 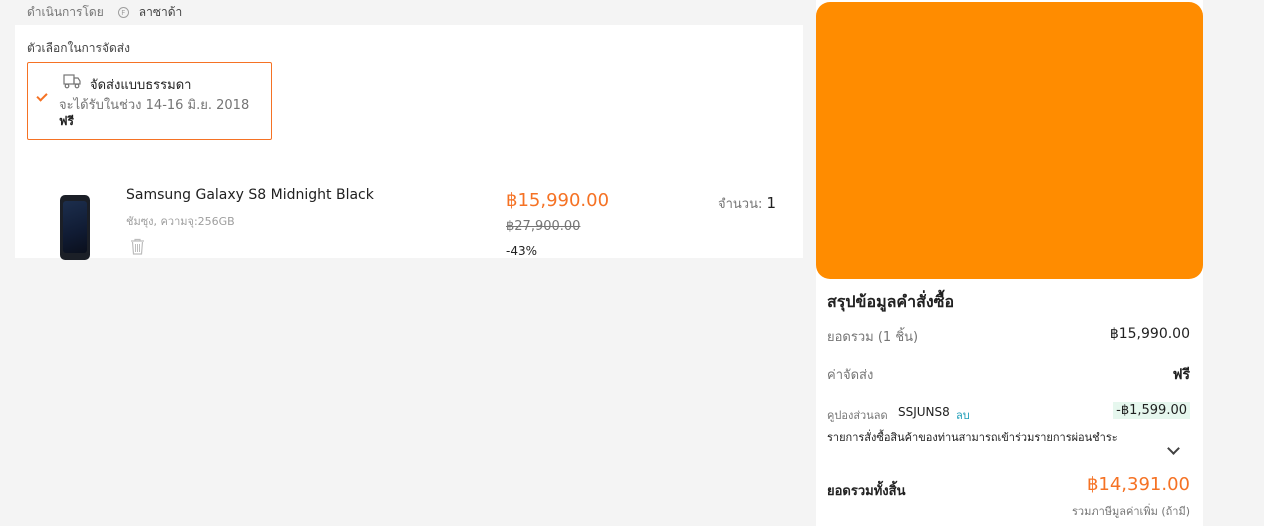 What do you see at coordinates (850, 375) in the screenshot?
I see `shipping-label: ค่าจัดส่ง` at bounding box center [850, 375].